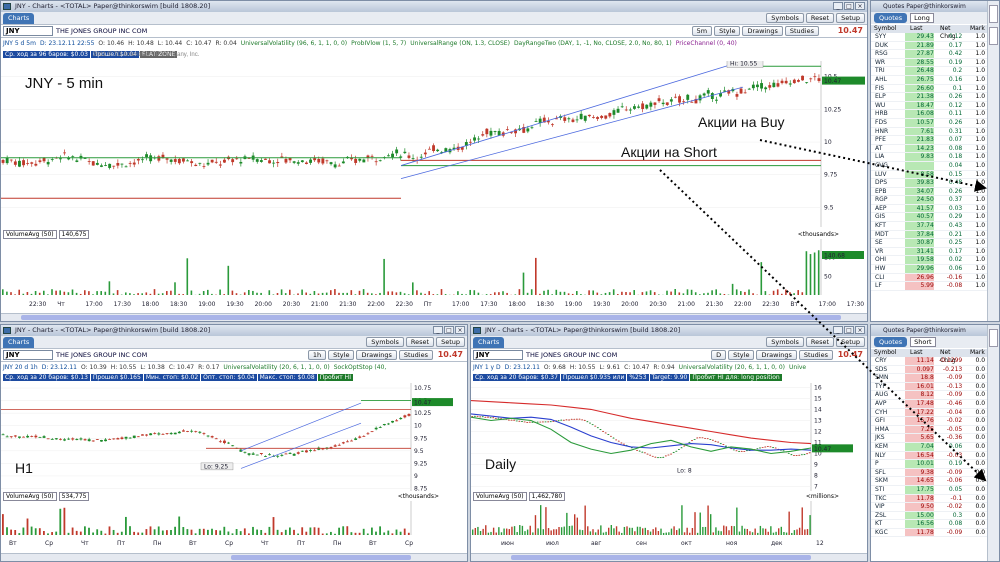  Describe the element at coordinates (929, 438) in the screenshot. I see `quote-row: JKS 5.65 -0.36 0.0` at that location.